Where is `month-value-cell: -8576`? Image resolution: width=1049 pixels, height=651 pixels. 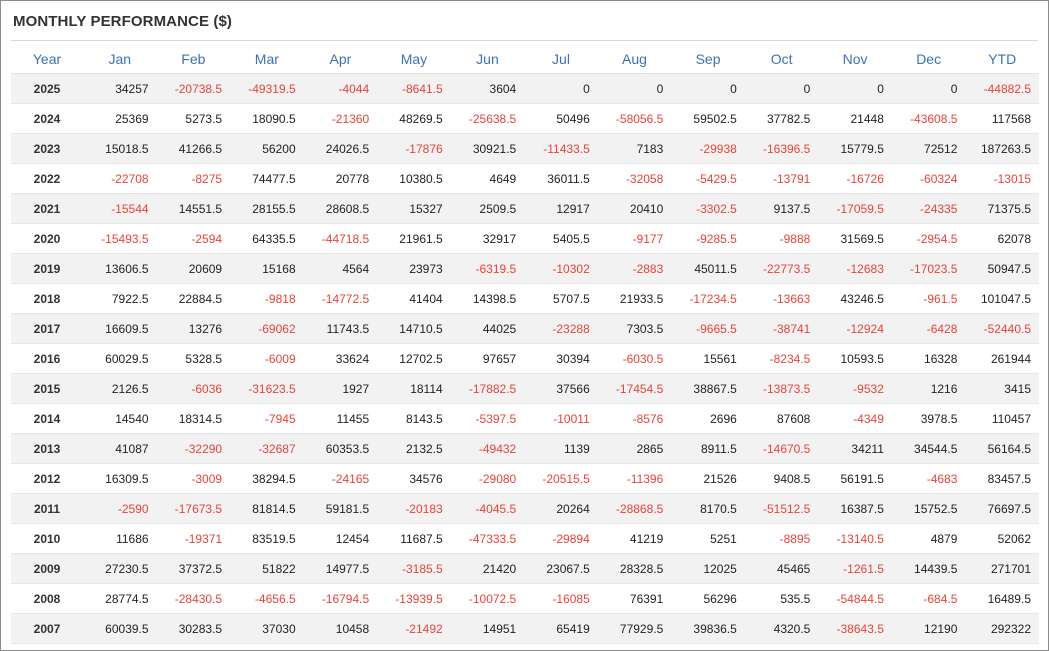 month-value-cell: -8576 is located at coordinates (634, 418).